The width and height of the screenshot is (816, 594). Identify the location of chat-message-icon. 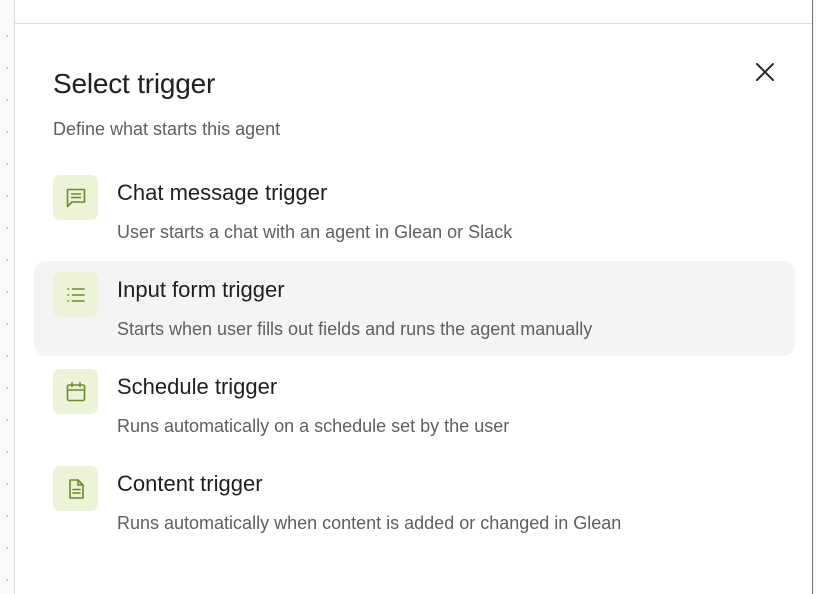
(75, 197).